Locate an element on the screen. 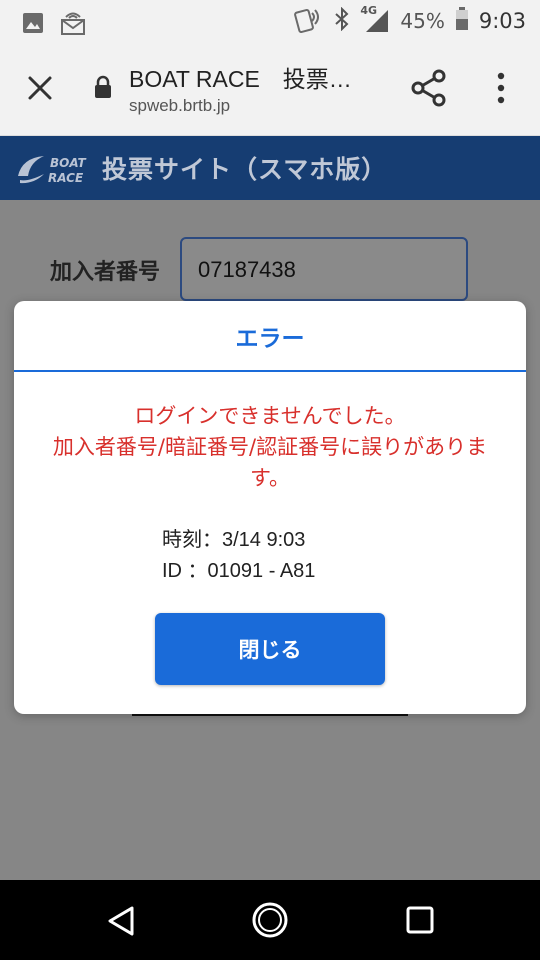 This screenshot has width=540, height=960. browser-toolbar: BOAT RACE 投票… spweb.brtb.jp is located at coordinates (270, 89).